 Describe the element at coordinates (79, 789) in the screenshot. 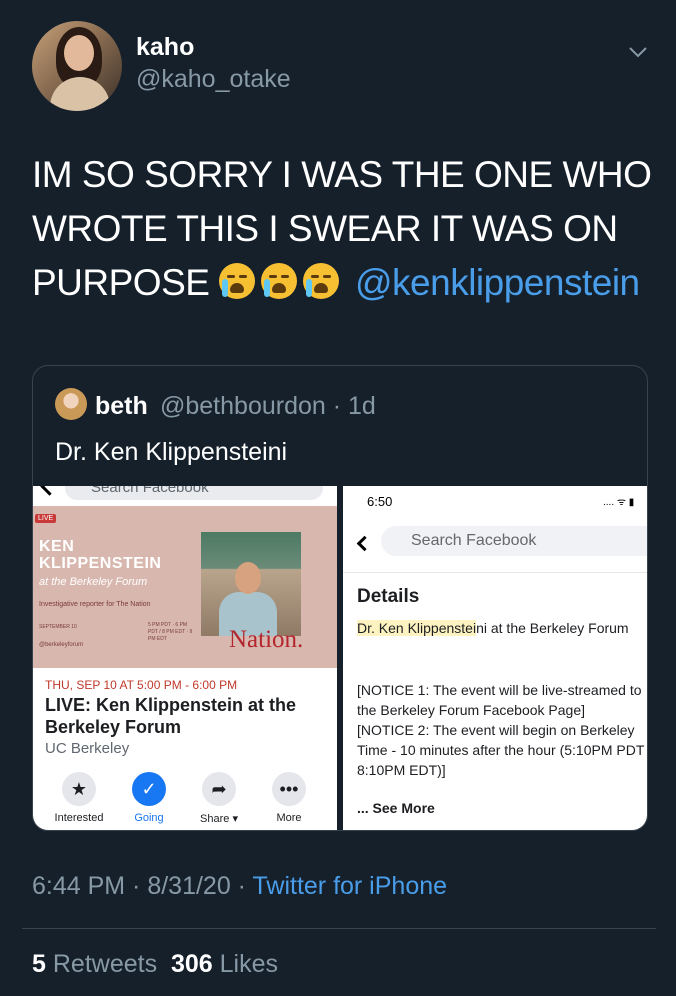

I see `star-icon: ★` at that location.